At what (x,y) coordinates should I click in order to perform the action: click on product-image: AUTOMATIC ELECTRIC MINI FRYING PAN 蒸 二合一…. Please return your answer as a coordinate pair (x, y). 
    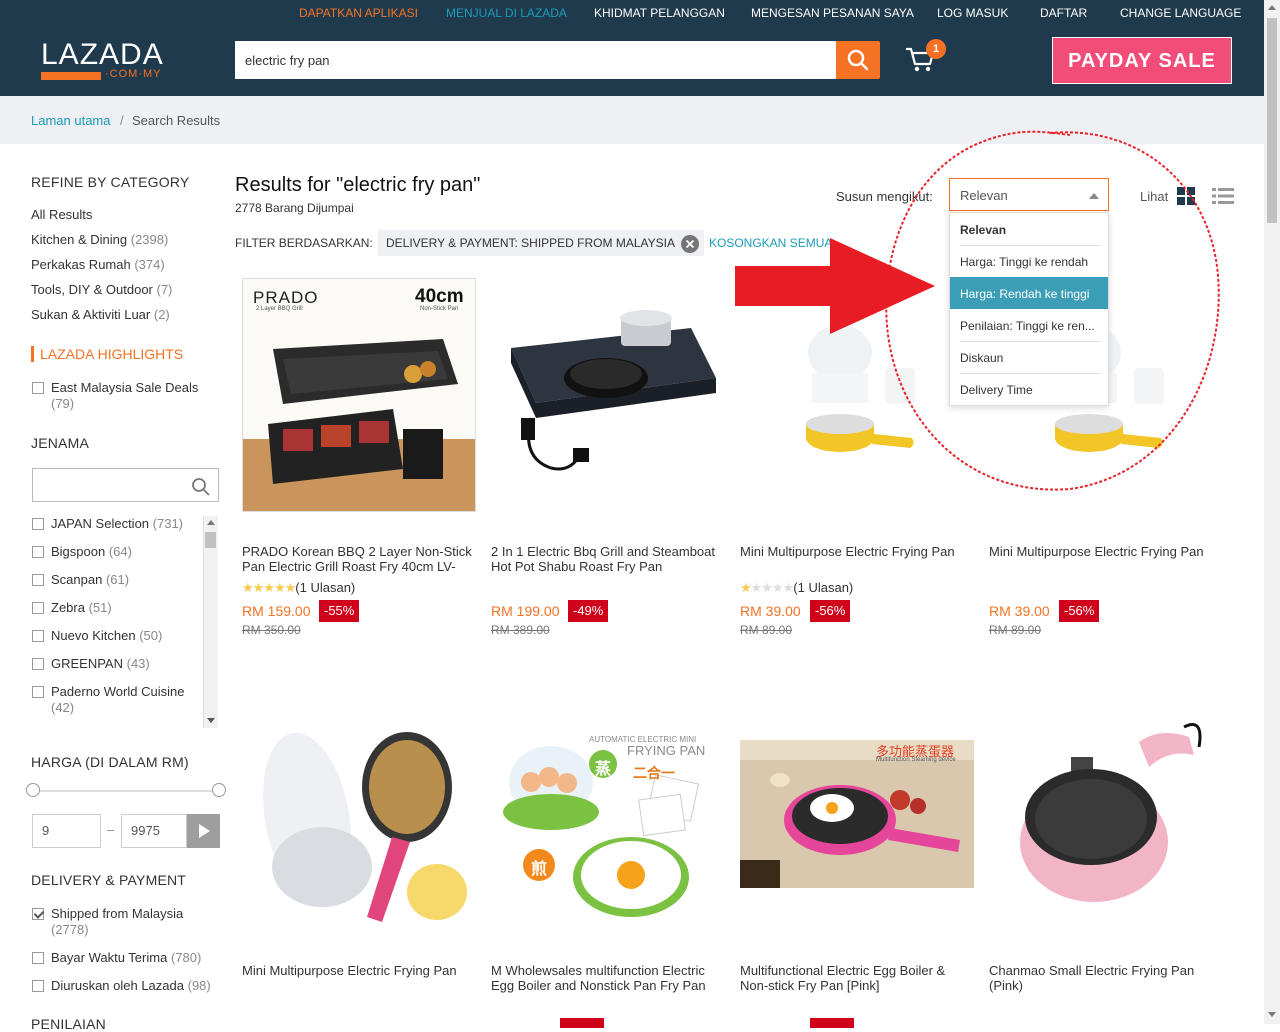
    Looking at the image, I should click on (608, 814).